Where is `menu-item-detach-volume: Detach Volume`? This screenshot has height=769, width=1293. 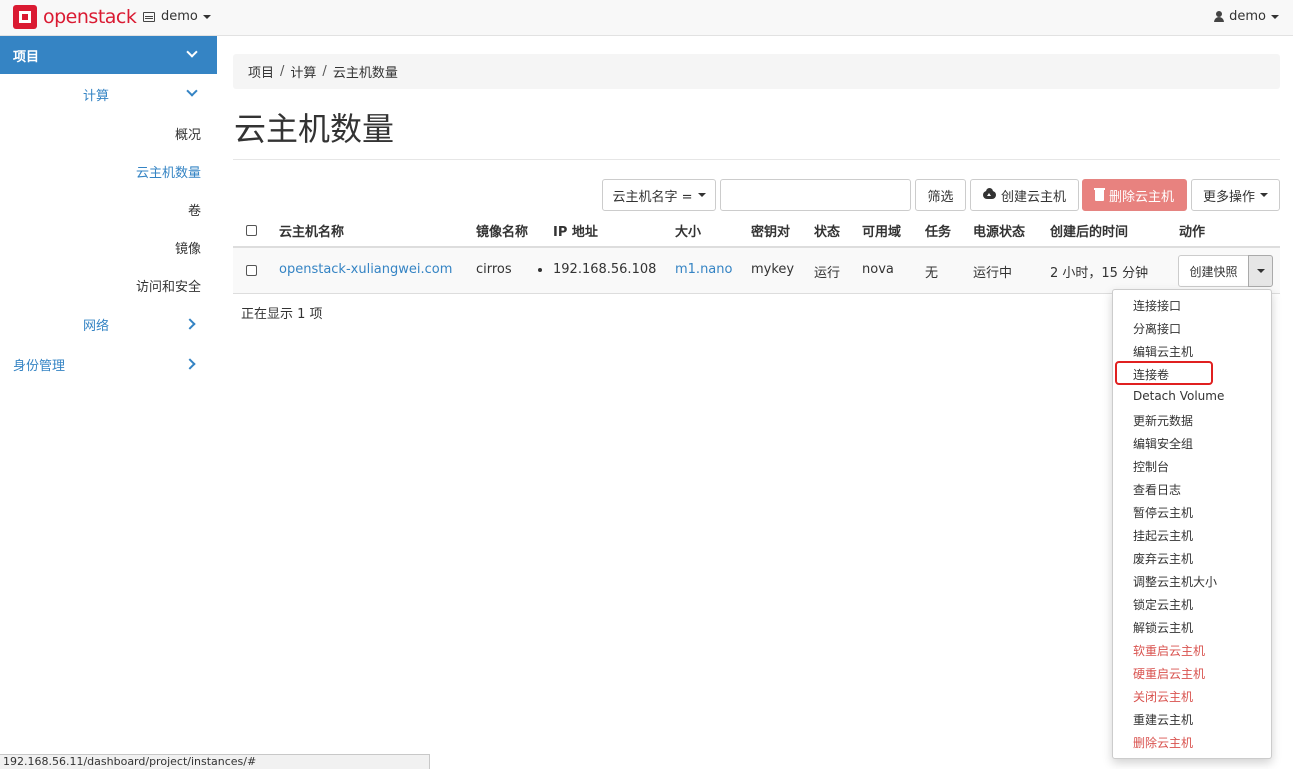
menu-item-detach-volume: Detach Volume is located at coordinates (1178, 396).